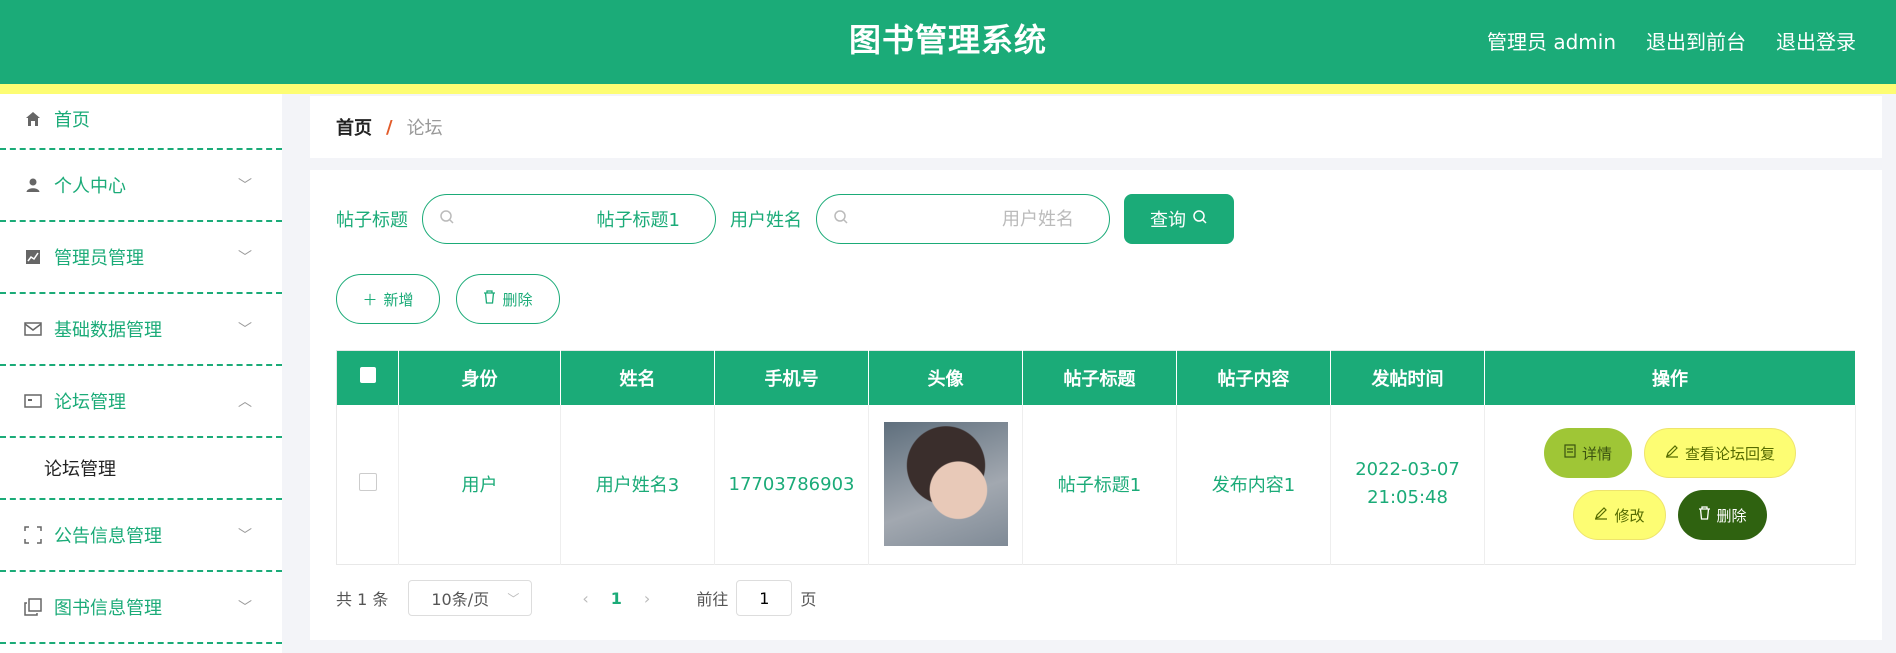 Image resolution: width=1896 pixels, height=653 pixels. I want to click on query-button: 查询, so click(1179, 219).